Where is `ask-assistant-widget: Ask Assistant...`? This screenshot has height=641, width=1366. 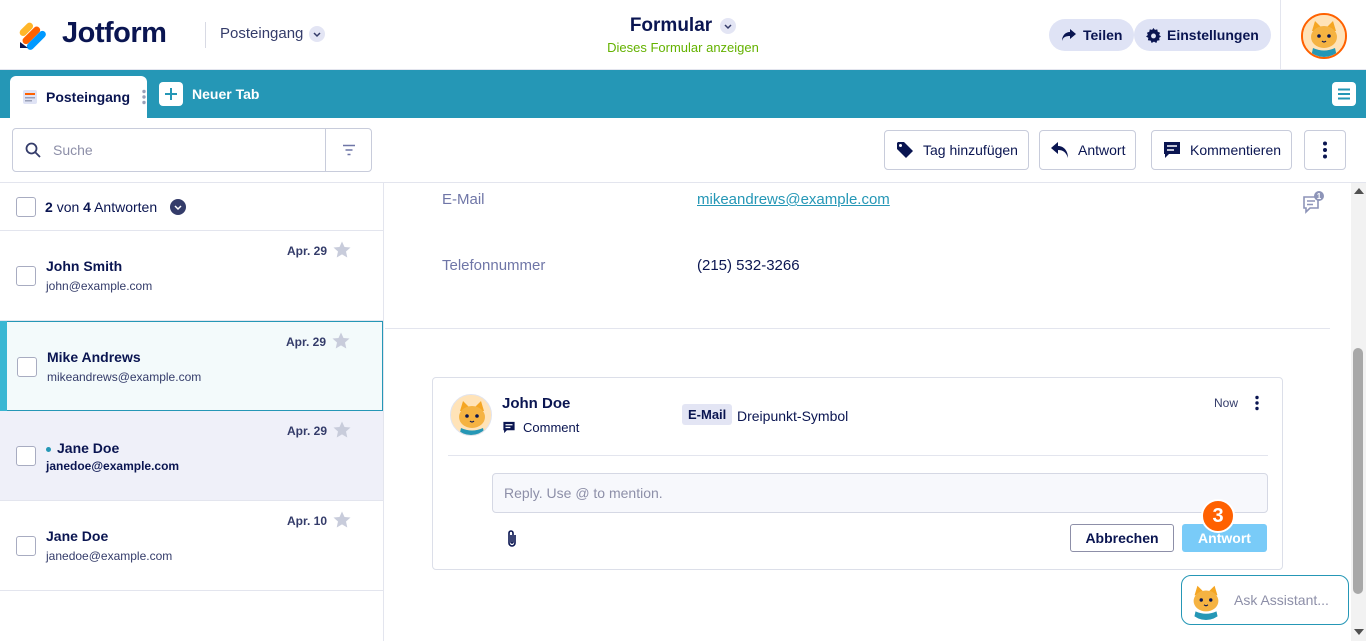 ask-assistant-widget: Ask Assistant... is located at coordinates (1265, 600).